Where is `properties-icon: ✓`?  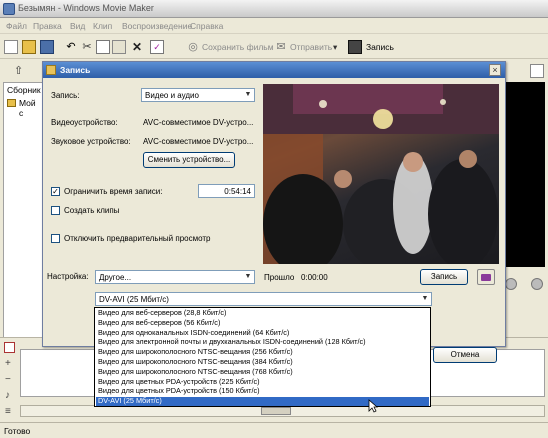 properties-icon: ✓ is located at coordinates (157, 47).